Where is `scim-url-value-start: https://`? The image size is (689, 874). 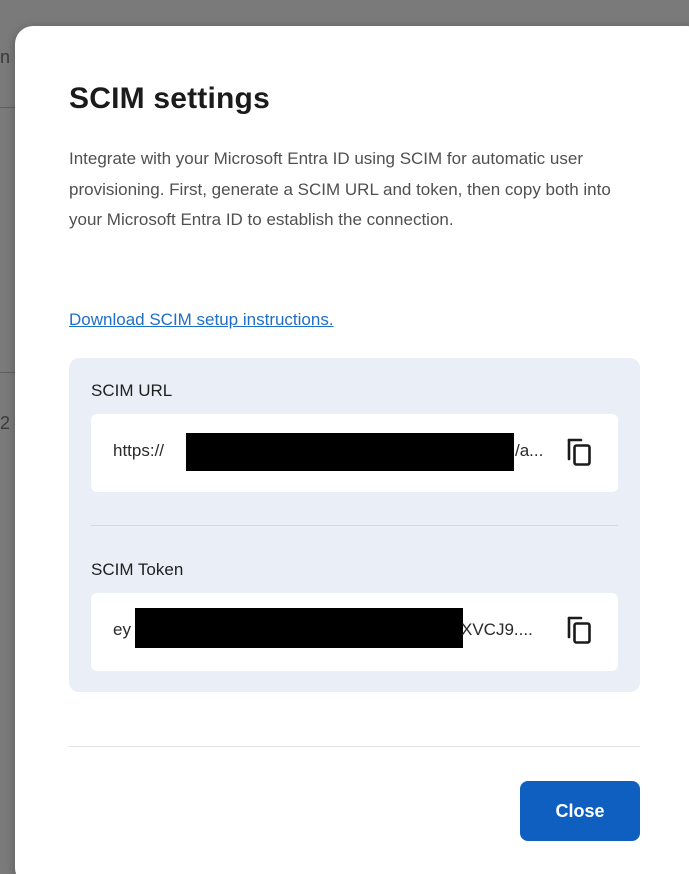
scim-url-value-start: https:// is located at coordinates (139, 450).